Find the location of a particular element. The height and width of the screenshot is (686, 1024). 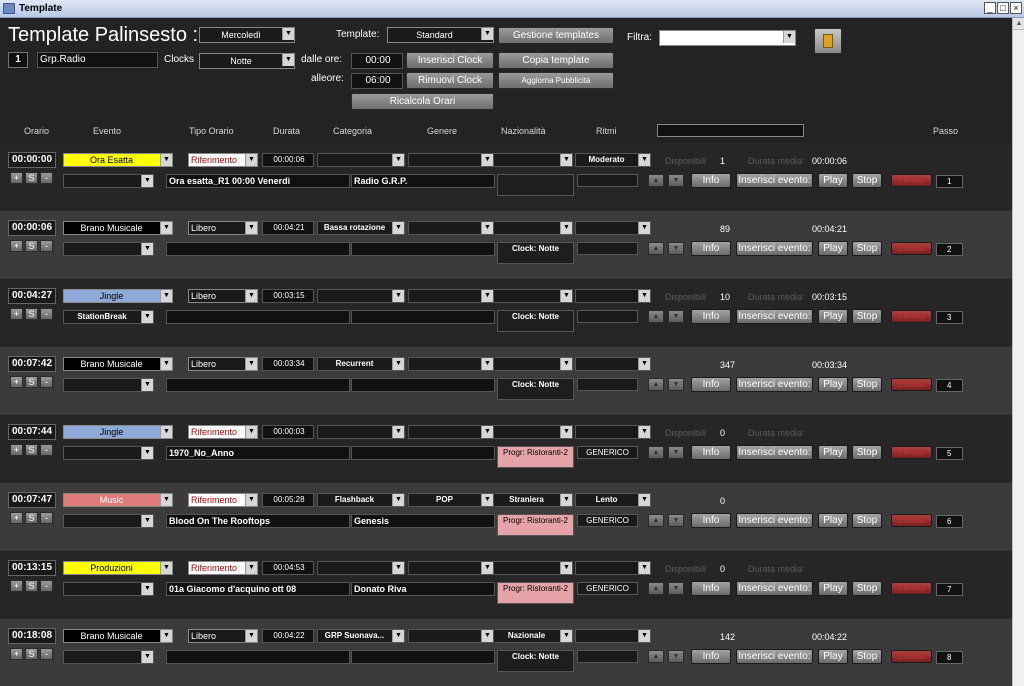

evento-select: Produzioni ▼ is located at coordinates (118, 568).